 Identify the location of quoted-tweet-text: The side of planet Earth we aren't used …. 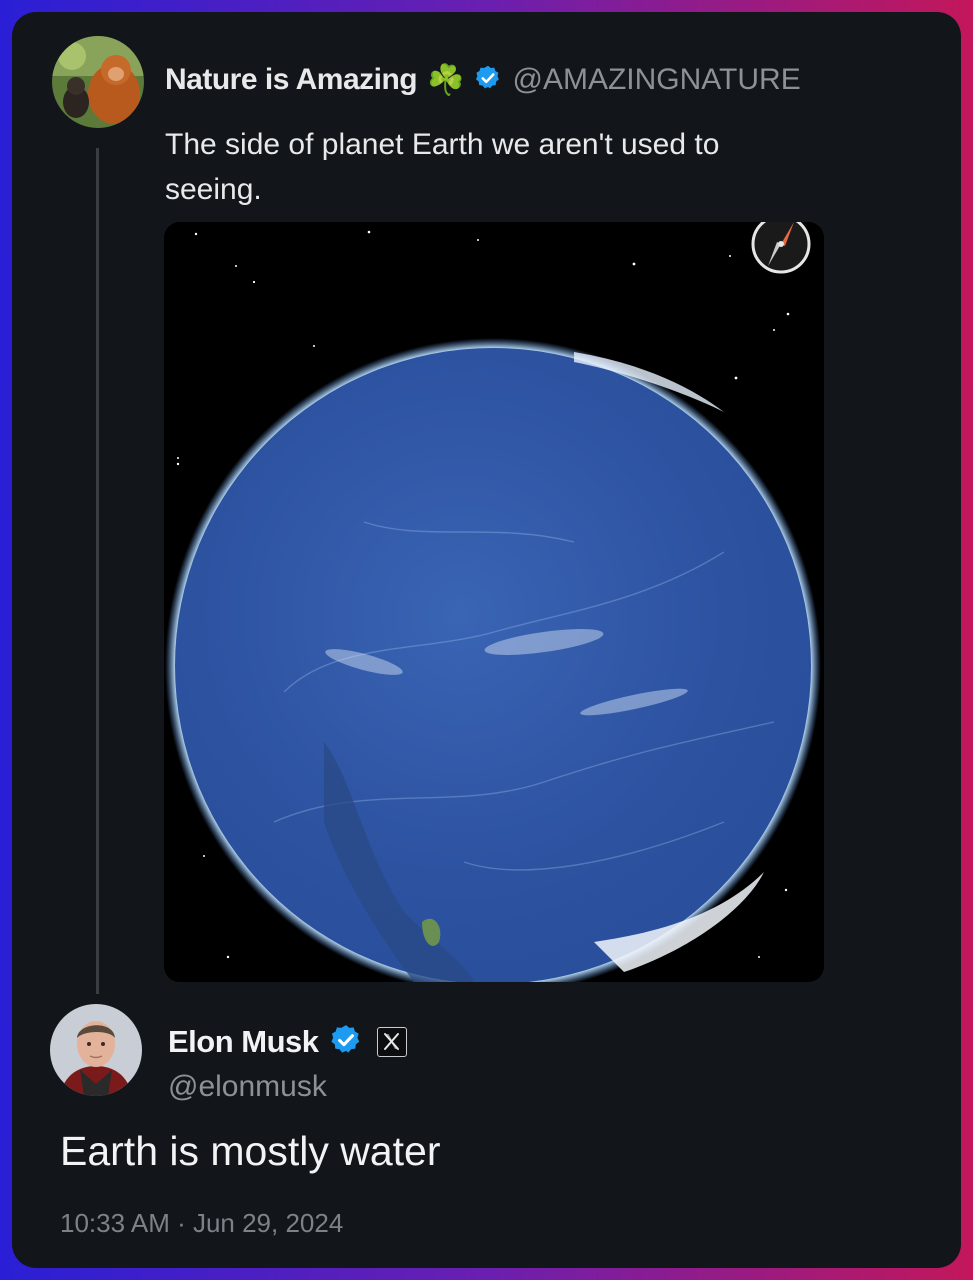
(442, 167).